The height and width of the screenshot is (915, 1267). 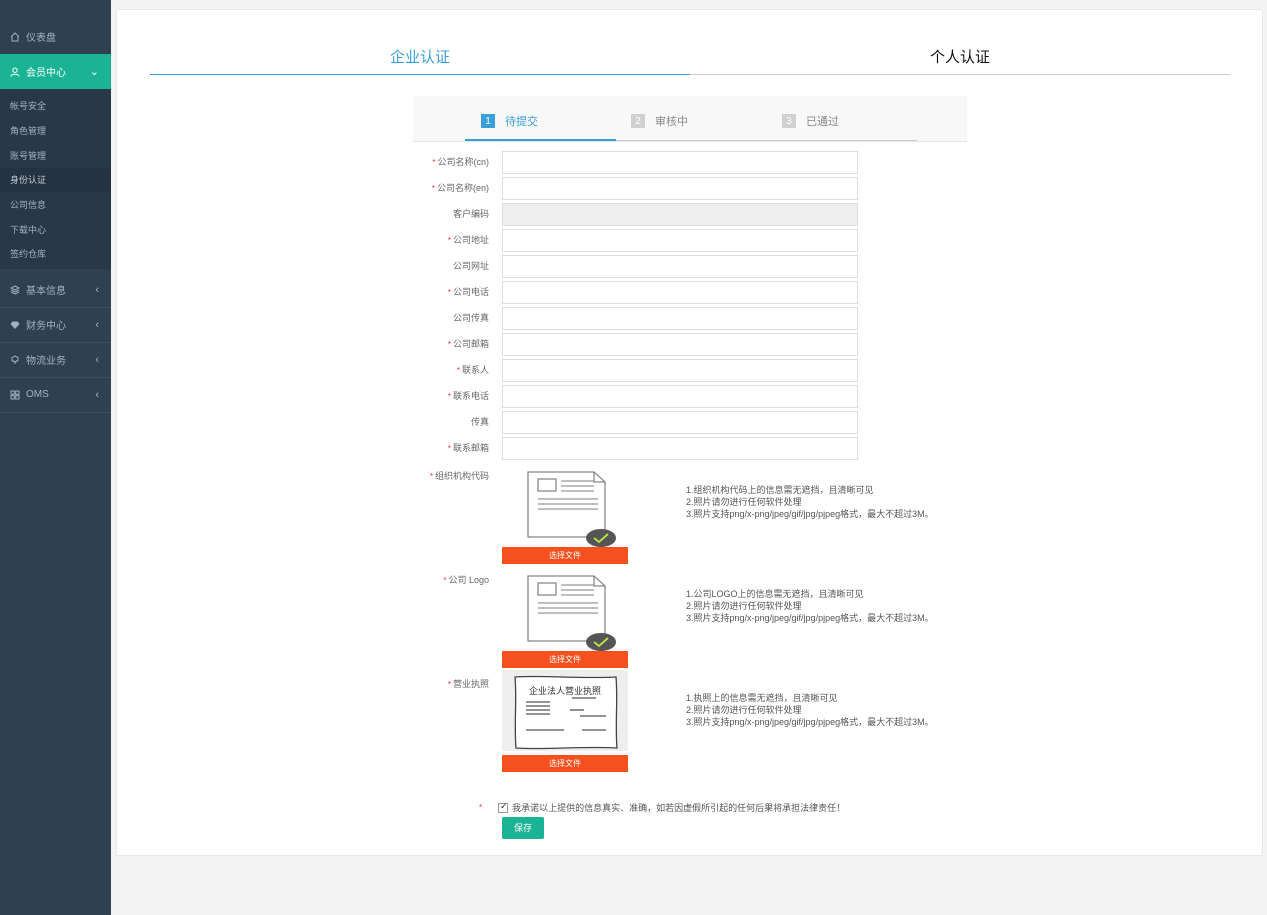 I want to click on nav-dashboard-label: 仪表盘, so click(x=41, y=38).